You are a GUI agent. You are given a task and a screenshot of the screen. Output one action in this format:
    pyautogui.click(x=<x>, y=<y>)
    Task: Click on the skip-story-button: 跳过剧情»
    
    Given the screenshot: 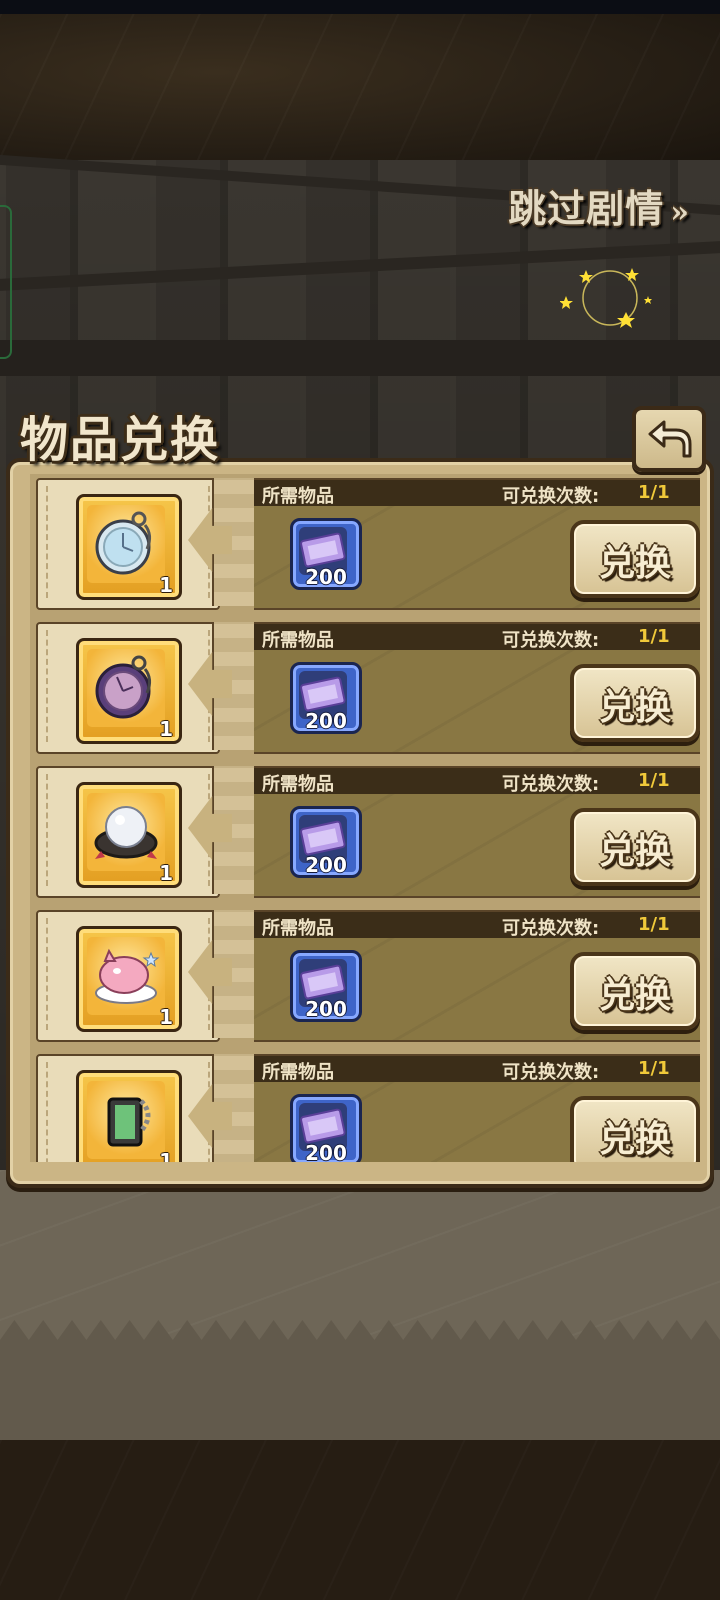 What is the action you would take?
    pyautogui.click(x=599, y=205)
    